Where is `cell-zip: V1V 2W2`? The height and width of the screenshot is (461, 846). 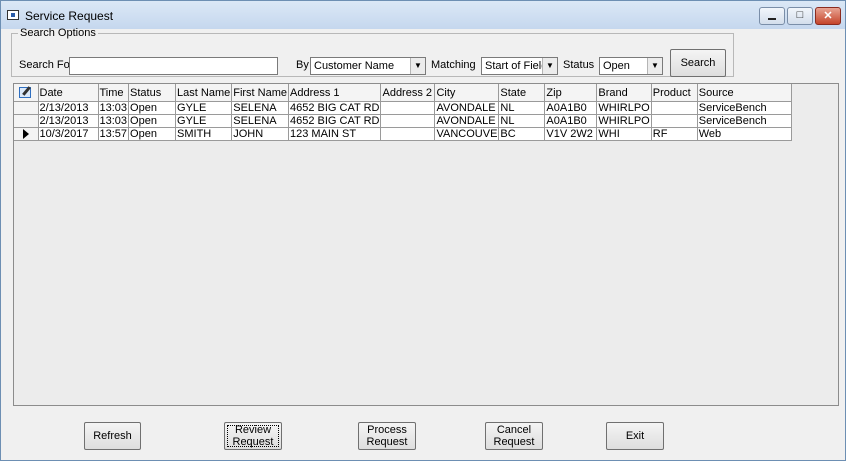
cell-zip: V1V 2W2 is located at coordinates (571, 134).